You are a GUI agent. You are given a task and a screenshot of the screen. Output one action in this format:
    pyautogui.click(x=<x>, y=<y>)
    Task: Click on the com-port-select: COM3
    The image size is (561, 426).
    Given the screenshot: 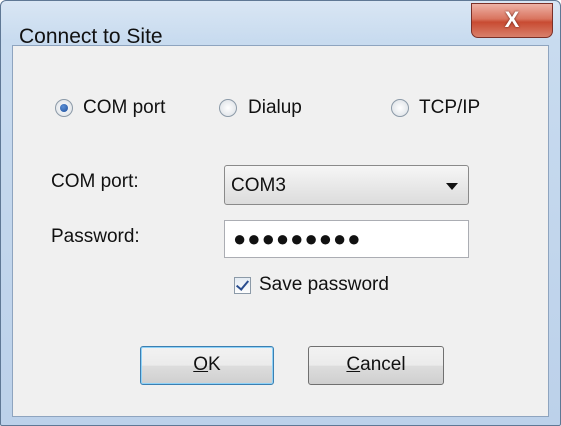 What is the action you would take?
    pyautogui.click(x=346, y=185)
    